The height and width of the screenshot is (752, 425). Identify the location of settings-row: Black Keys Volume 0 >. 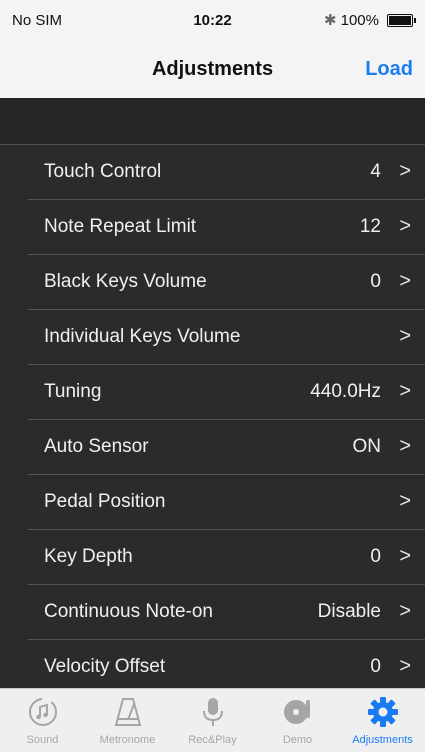
(226, 281).